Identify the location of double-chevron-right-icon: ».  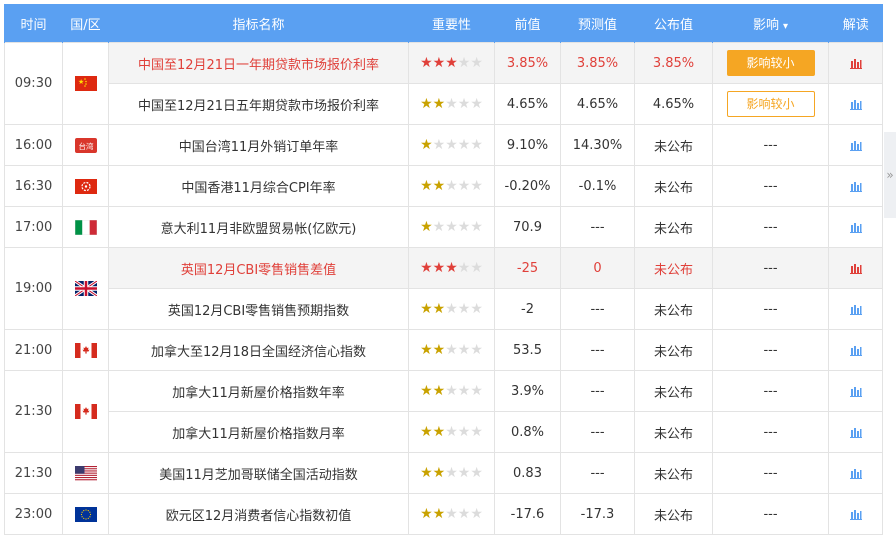
(890, 175).